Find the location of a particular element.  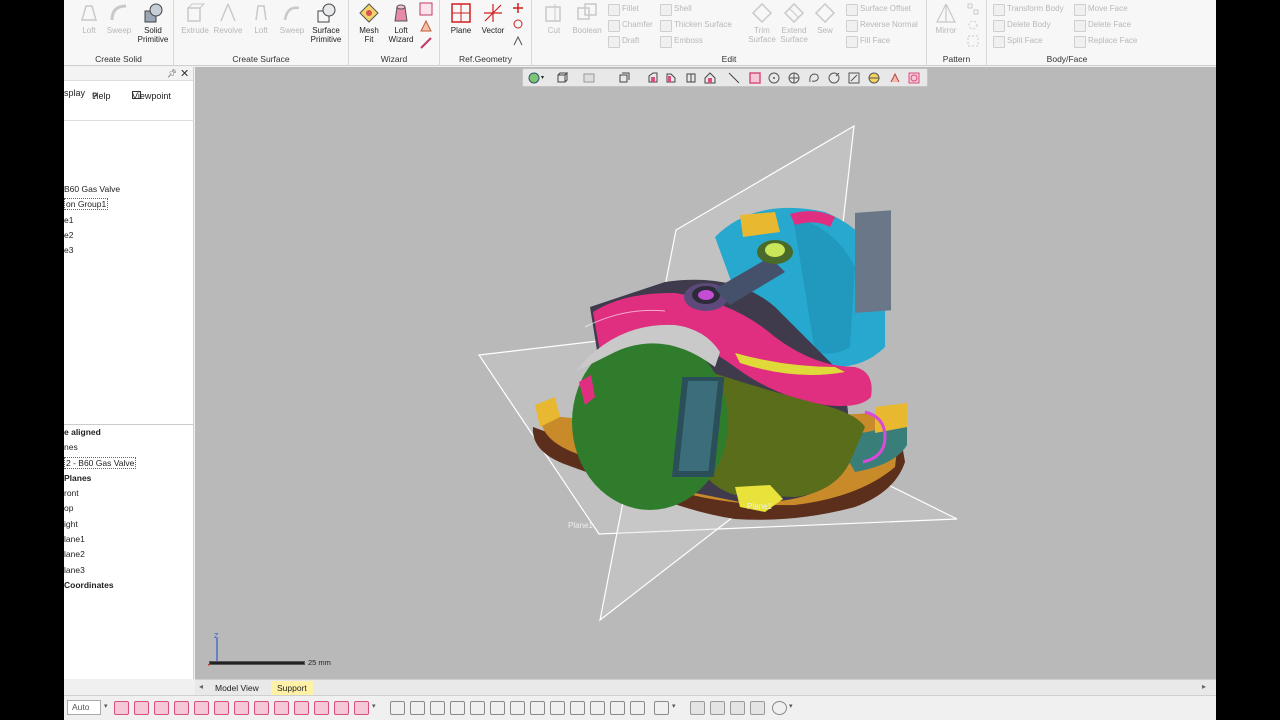

scroll-right-icon: ▸ is located at coordinates (1204, 686).